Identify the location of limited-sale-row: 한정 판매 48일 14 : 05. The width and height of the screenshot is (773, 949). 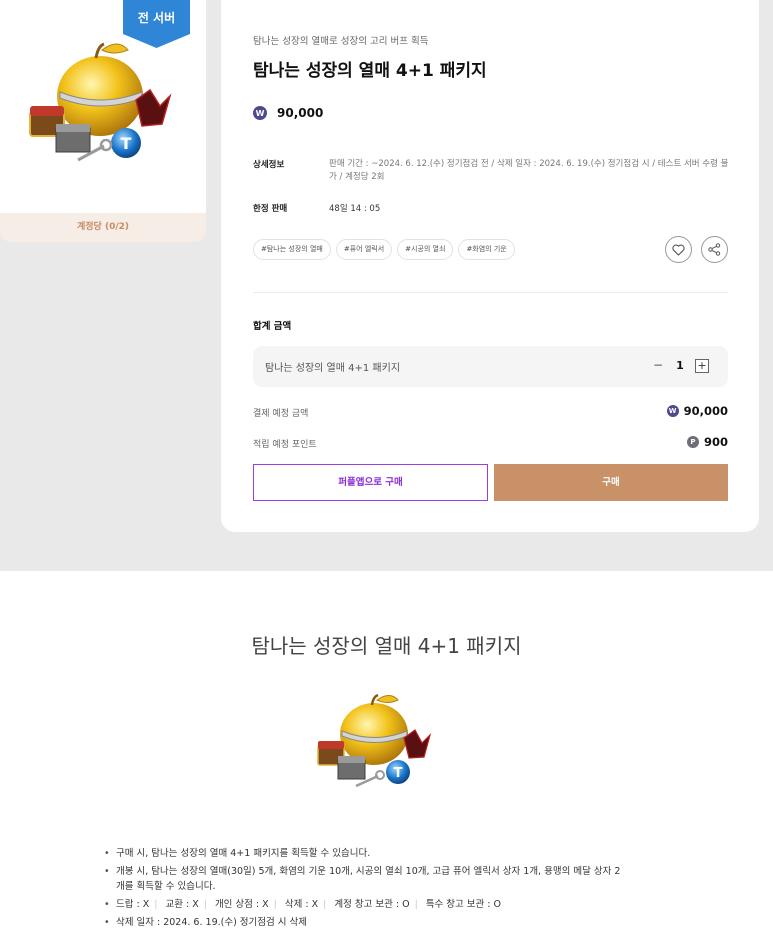
(316, 208).